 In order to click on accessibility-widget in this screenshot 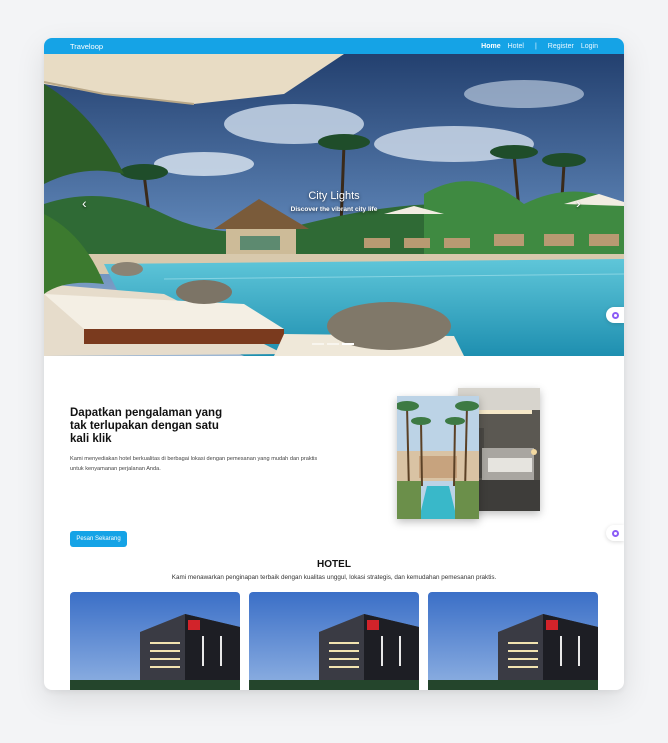, I will do `click(615, 315)`.